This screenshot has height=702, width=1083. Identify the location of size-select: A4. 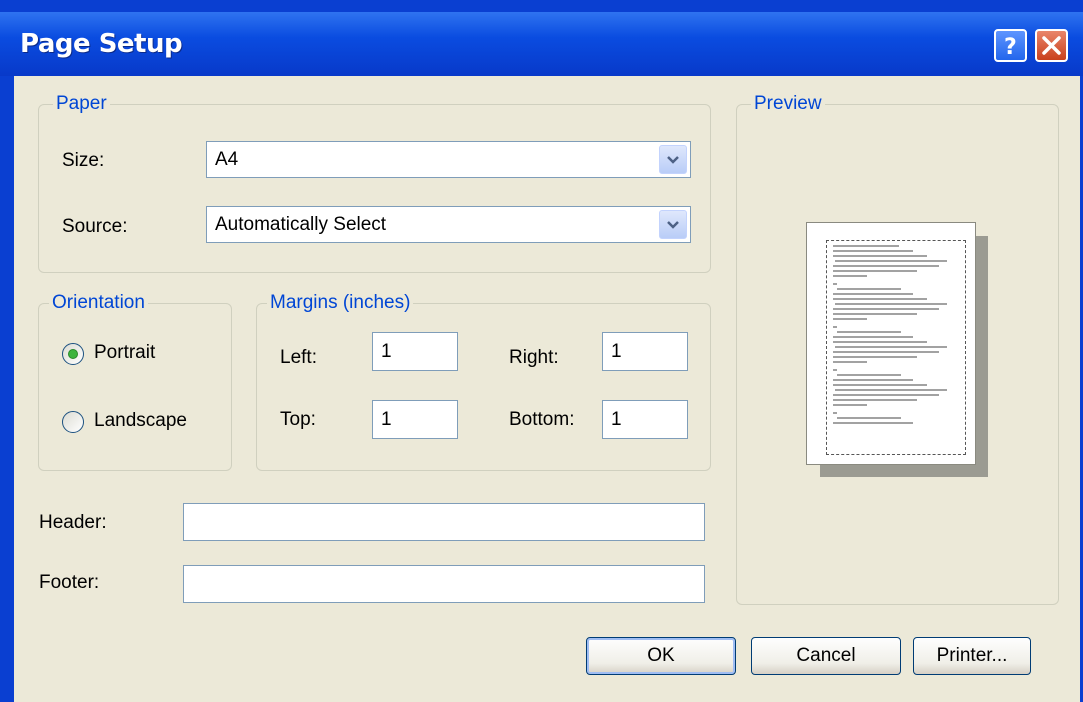
(448, 159).